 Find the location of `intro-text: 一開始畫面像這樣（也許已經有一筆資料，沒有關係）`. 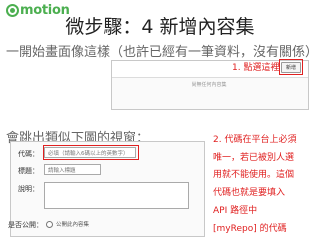

intro-text: 一開始畫面像這樣（也許已經有一筆資料，沒有關係） is located at coordinates (162, 52).